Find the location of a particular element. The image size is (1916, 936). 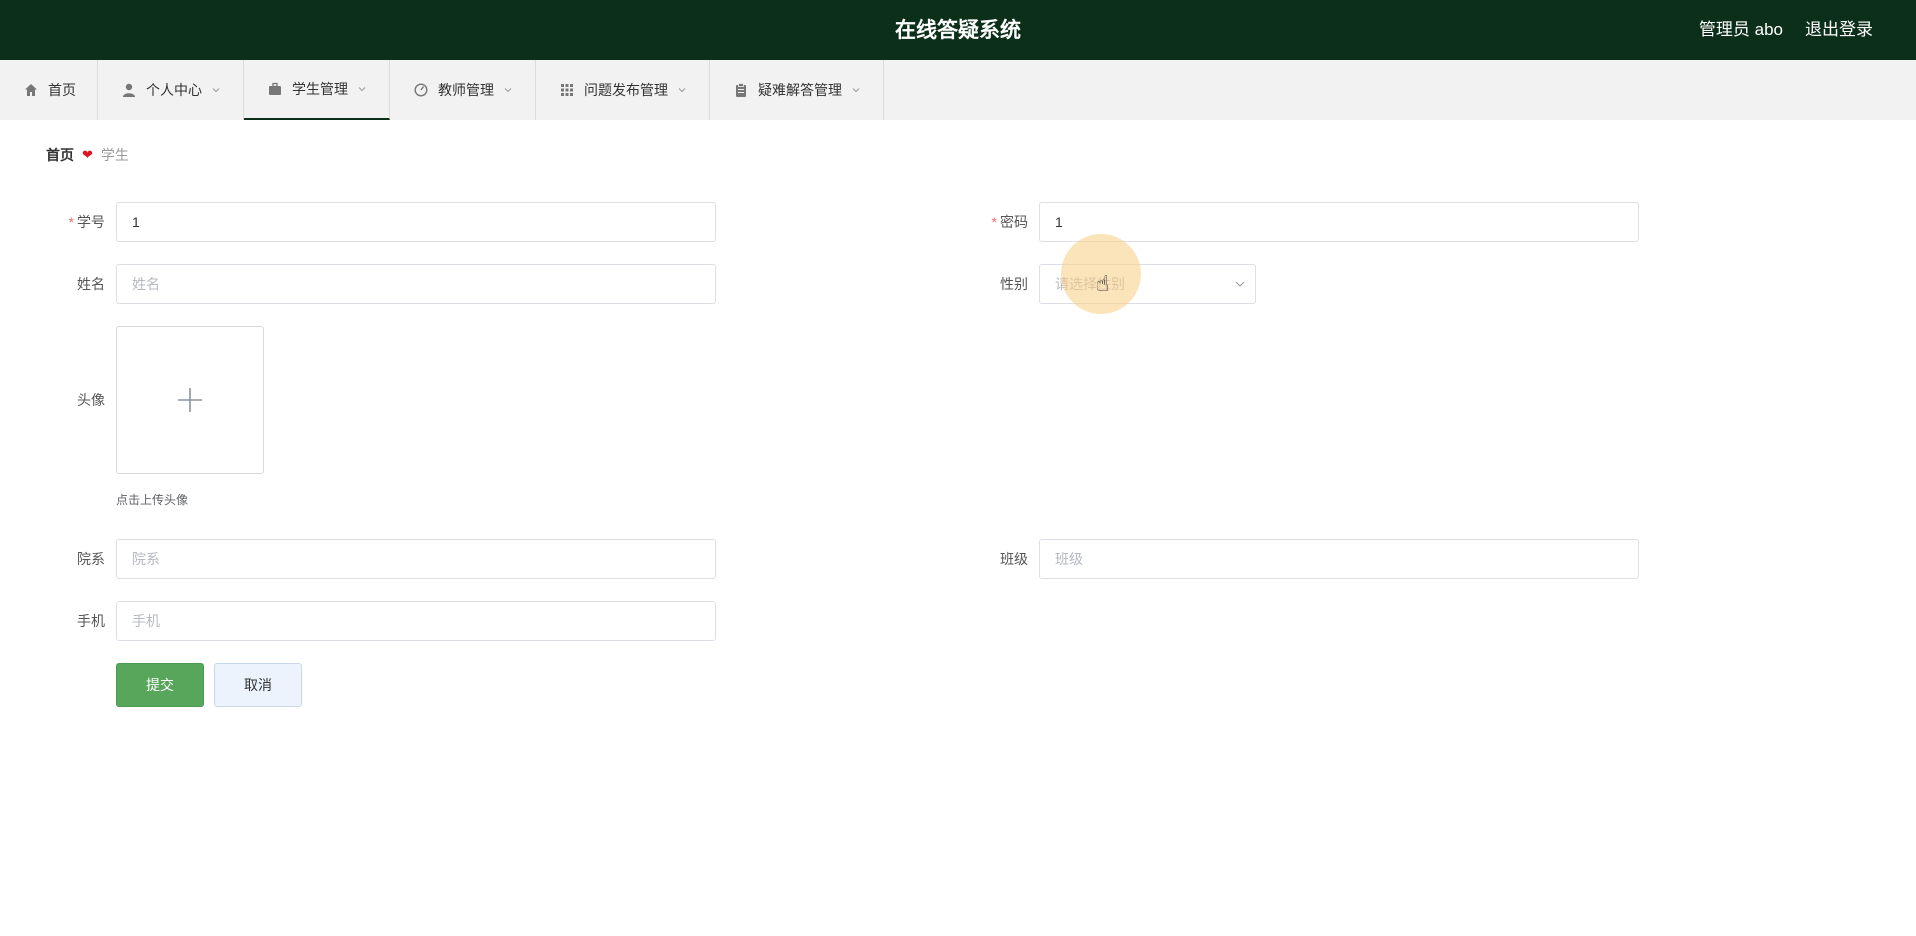

nav-item-teacher-management: 教师管理 is located at coordinates (463, 90).